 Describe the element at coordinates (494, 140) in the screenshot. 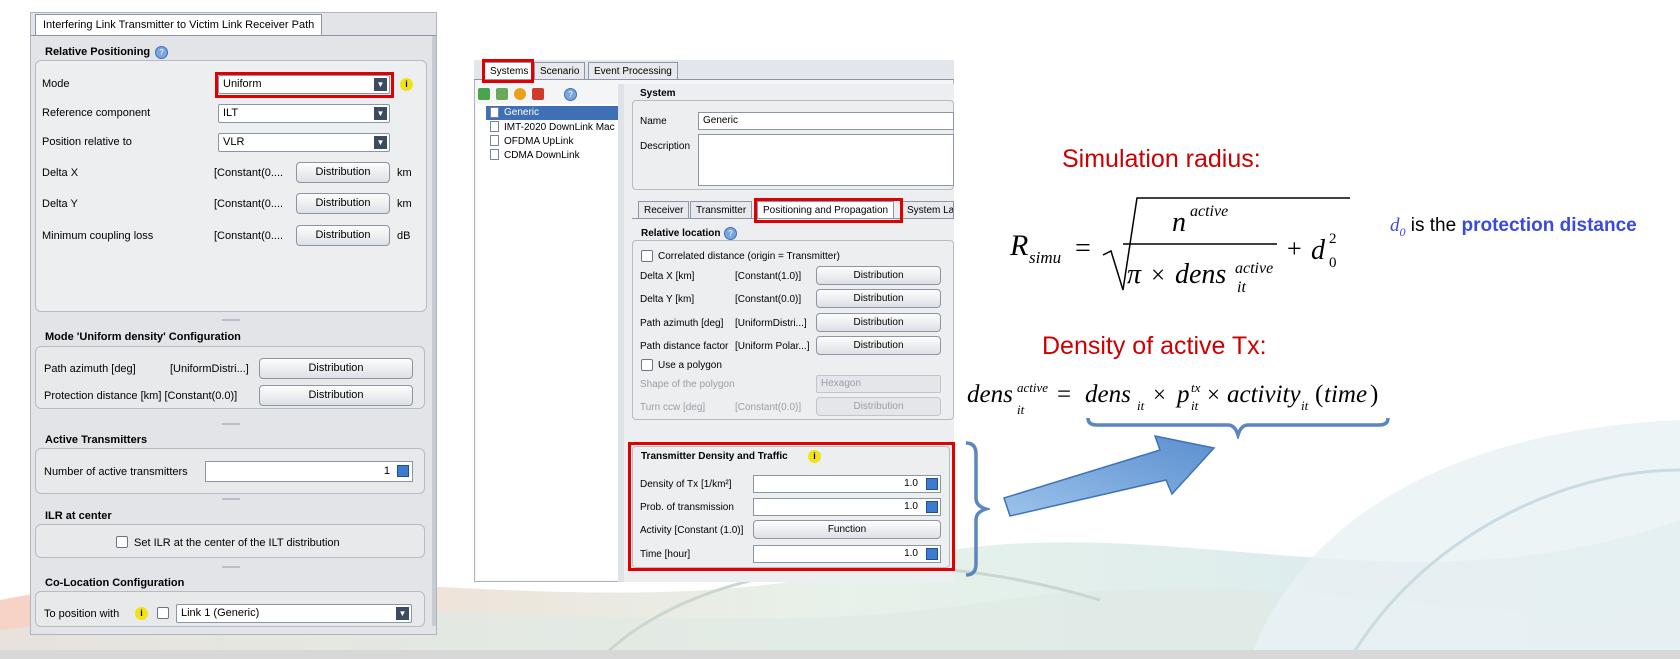

I see `document-icon` at that location.